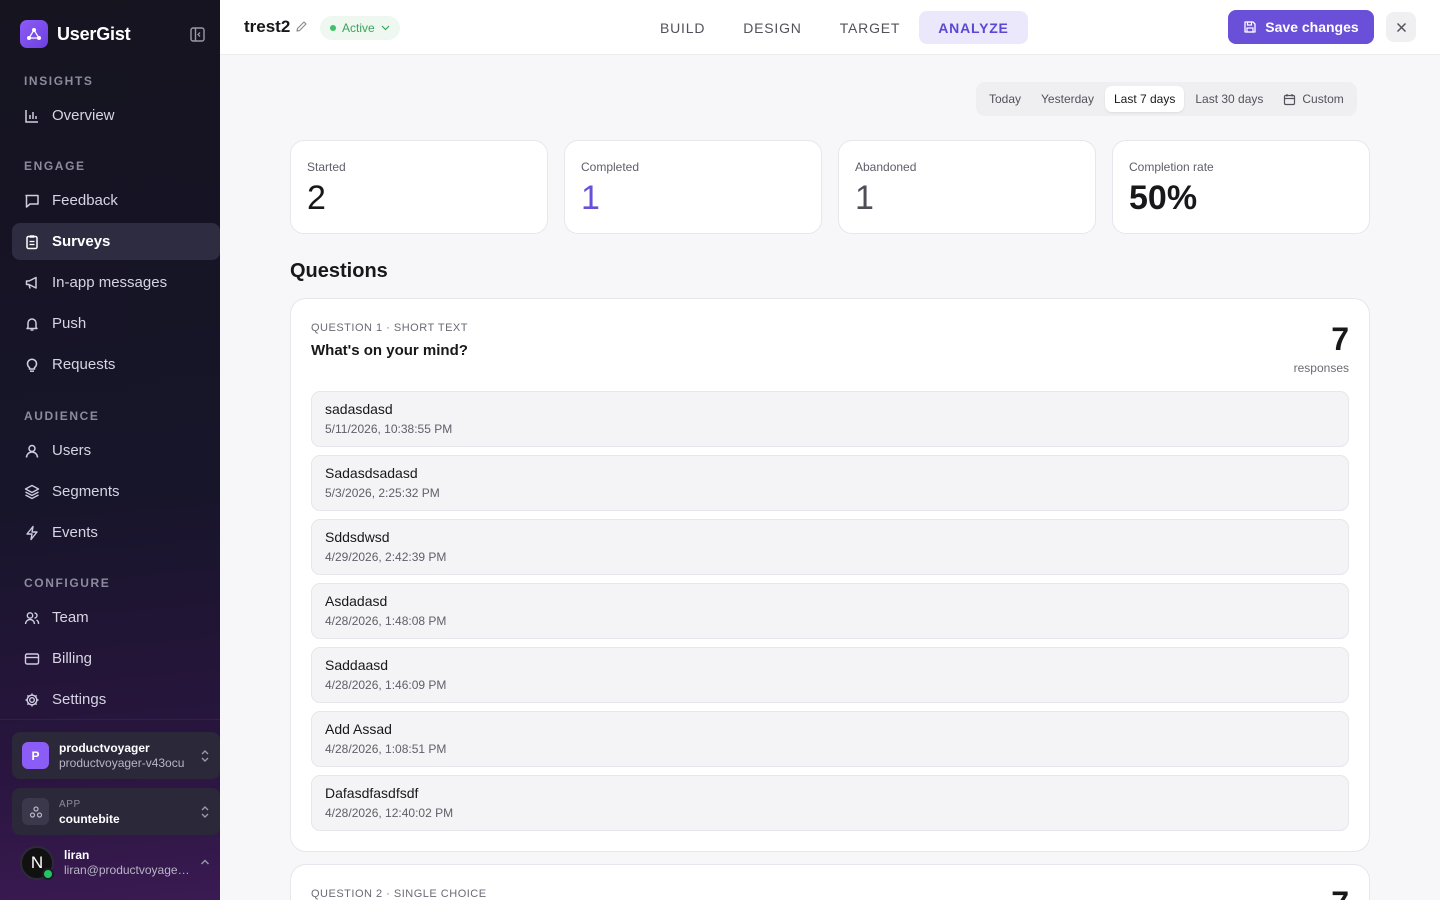 This screenshot has width=1440, height=900. Describe the element at coordinates (1171, 167) in the screenshot. I see `stat-label: Completion rate` at that location.